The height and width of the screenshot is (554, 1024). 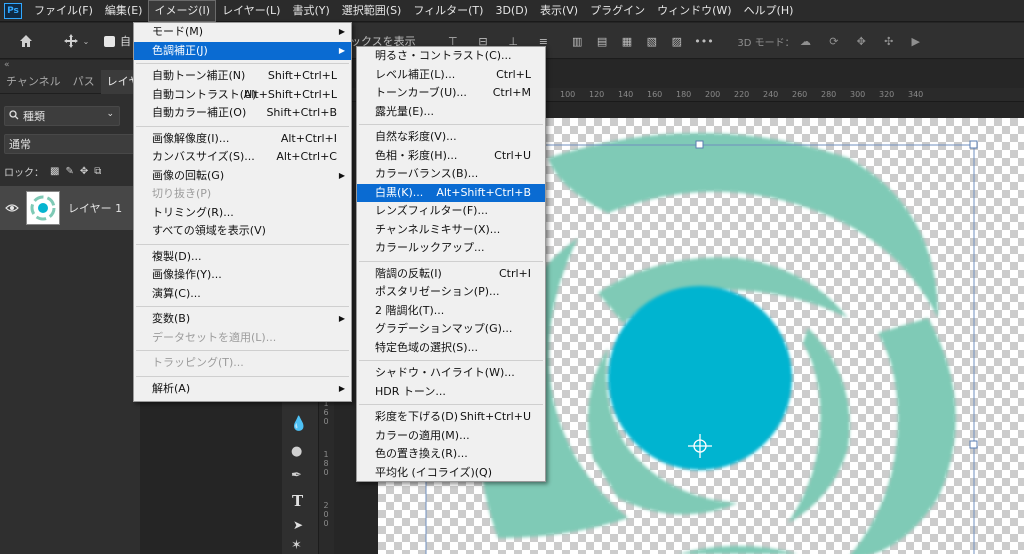 I want to click on layer-filter-dropdown: 種類 ⌄, so click(x=62, y=116).